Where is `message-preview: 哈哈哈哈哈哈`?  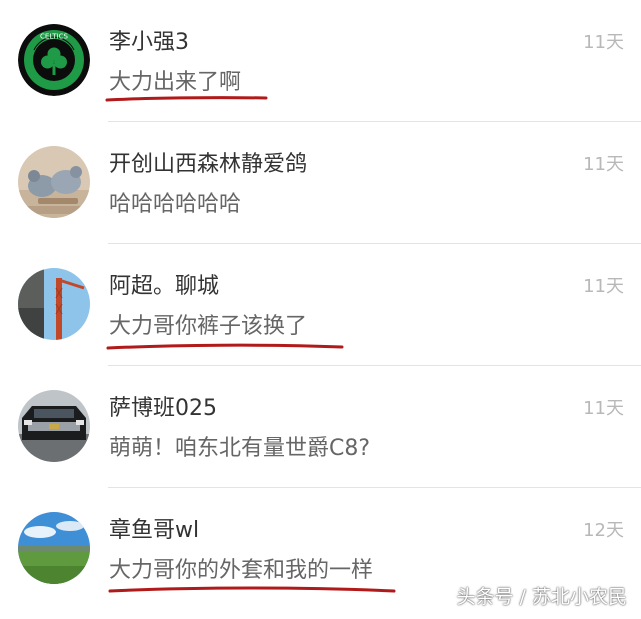 message-preview: 哈哈哈哈哈哈 is located at coordinates (175, 204).